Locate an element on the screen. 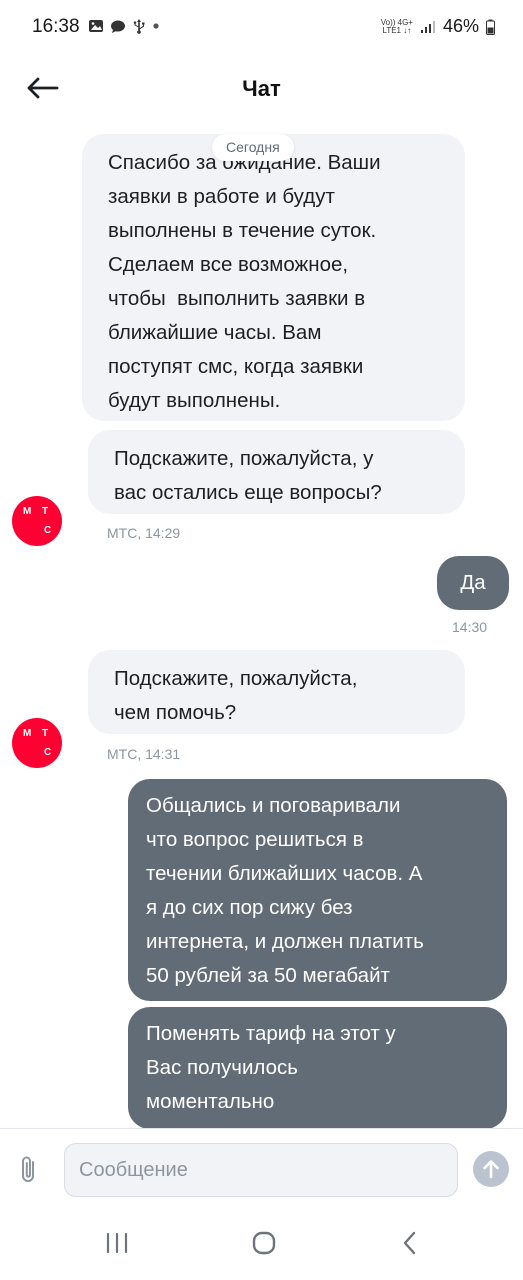  message-line: заявки в работе и будут is located at coordinates (221, 196).